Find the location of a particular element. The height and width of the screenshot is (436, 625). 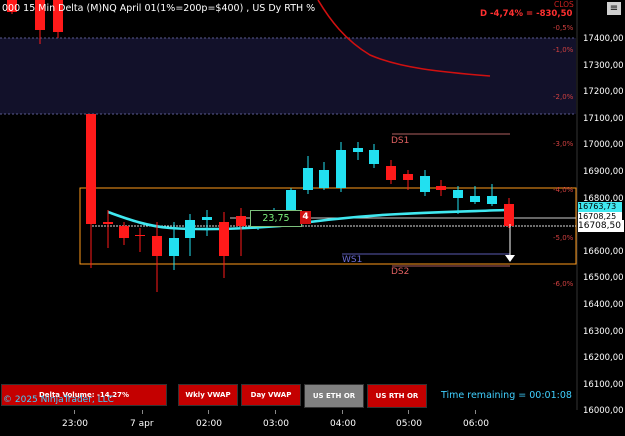

time-tick: 04:00 is located at coordinates (343, 424).